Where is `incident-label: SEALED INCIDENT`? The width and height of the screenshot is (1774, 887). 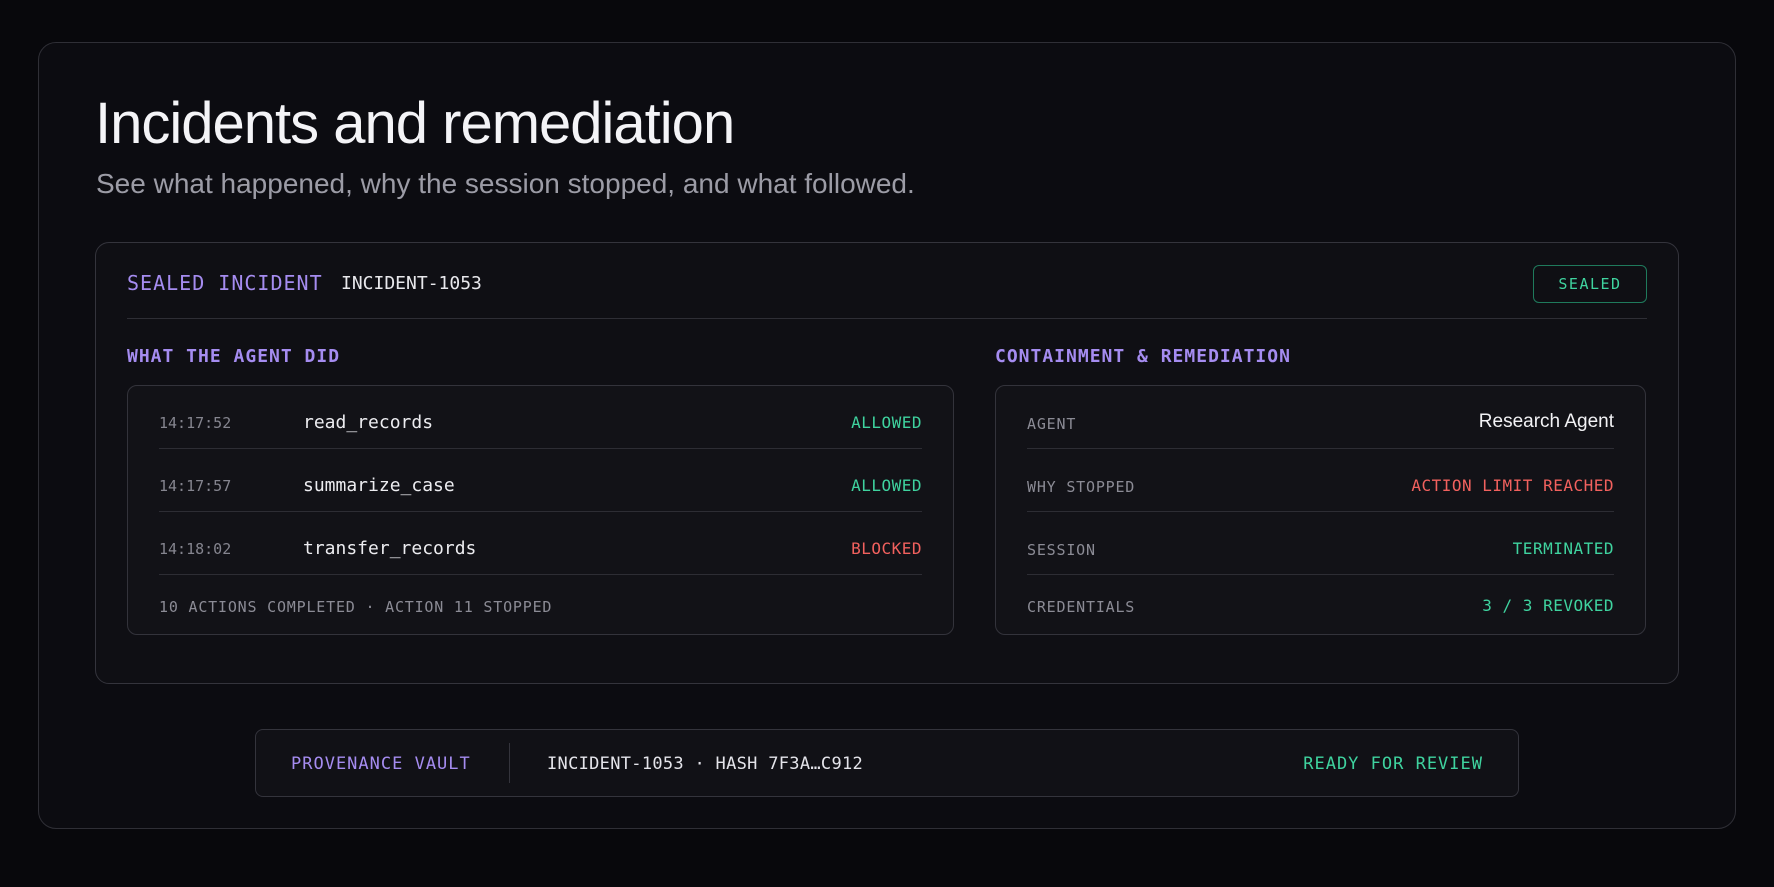
incident-label: SEALED INCIDENT is located at coordinates (225, 283).